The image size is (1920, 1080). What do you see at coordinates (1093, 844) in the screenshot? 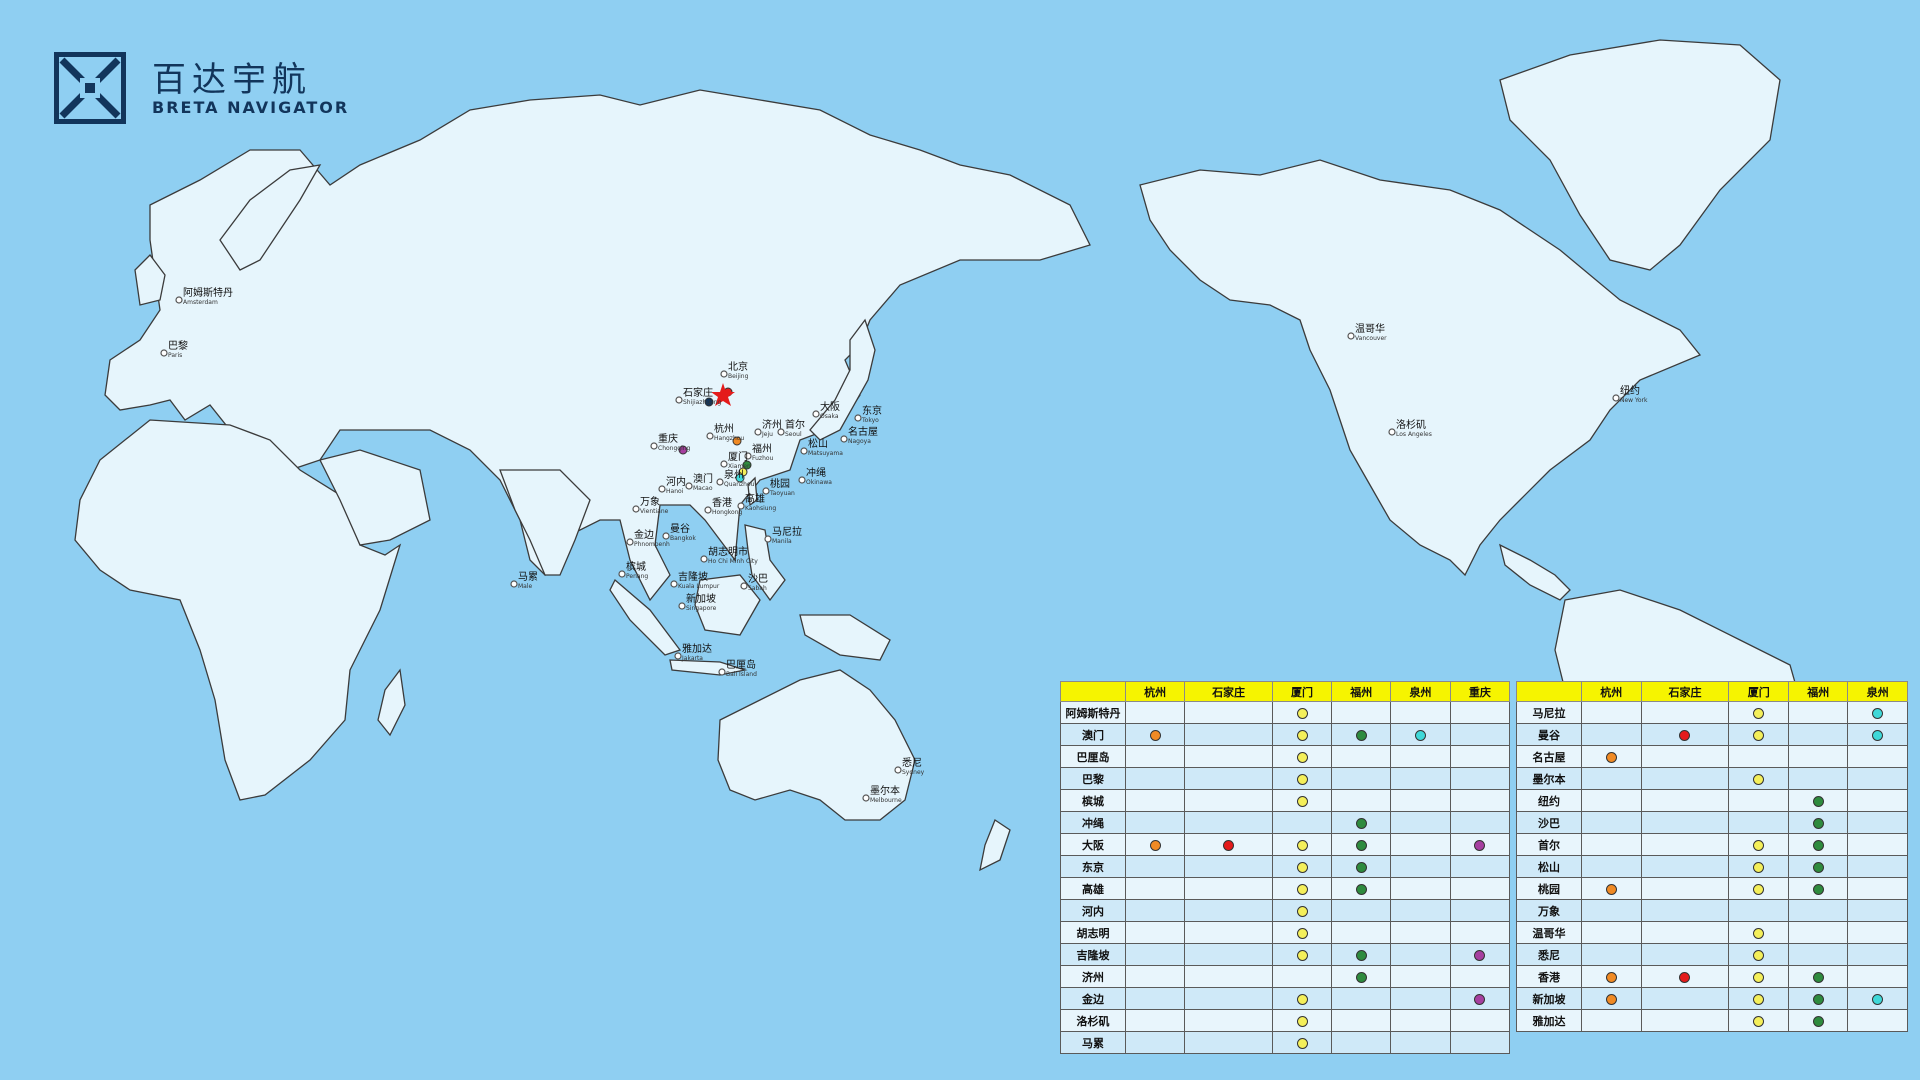
I see `row-city-name: 大阪` at bounding box center [1093, 844].